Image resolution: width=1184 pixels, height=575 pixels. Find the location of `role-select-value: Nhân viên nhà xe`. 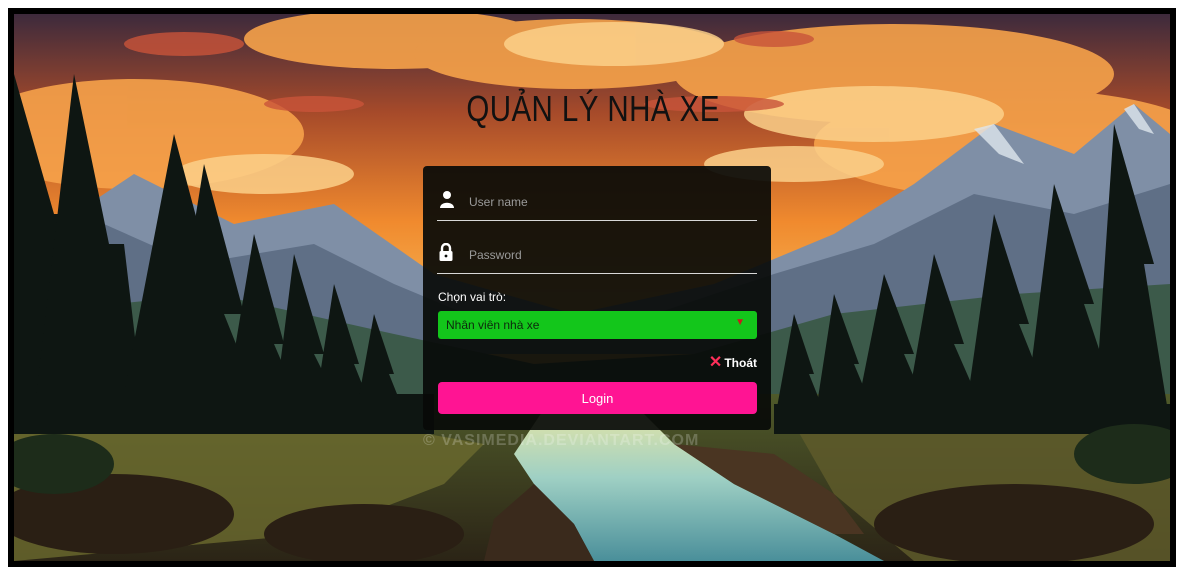

role-select-value: Nhân viên nhà xe is located at coordinates (493, 325).